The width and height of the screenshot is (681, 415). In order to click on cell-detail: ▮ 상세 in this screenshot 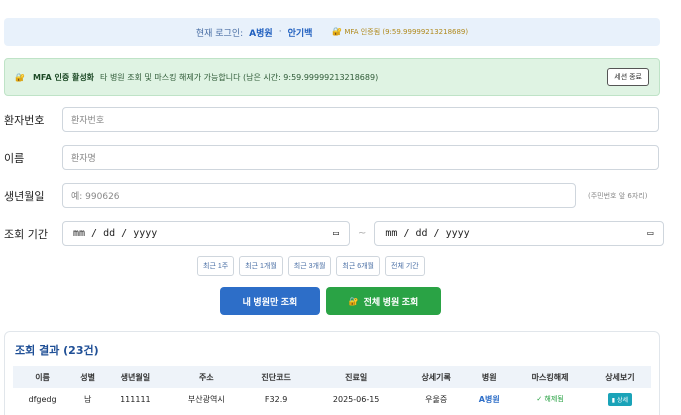, I will do `click(620, 399)`.